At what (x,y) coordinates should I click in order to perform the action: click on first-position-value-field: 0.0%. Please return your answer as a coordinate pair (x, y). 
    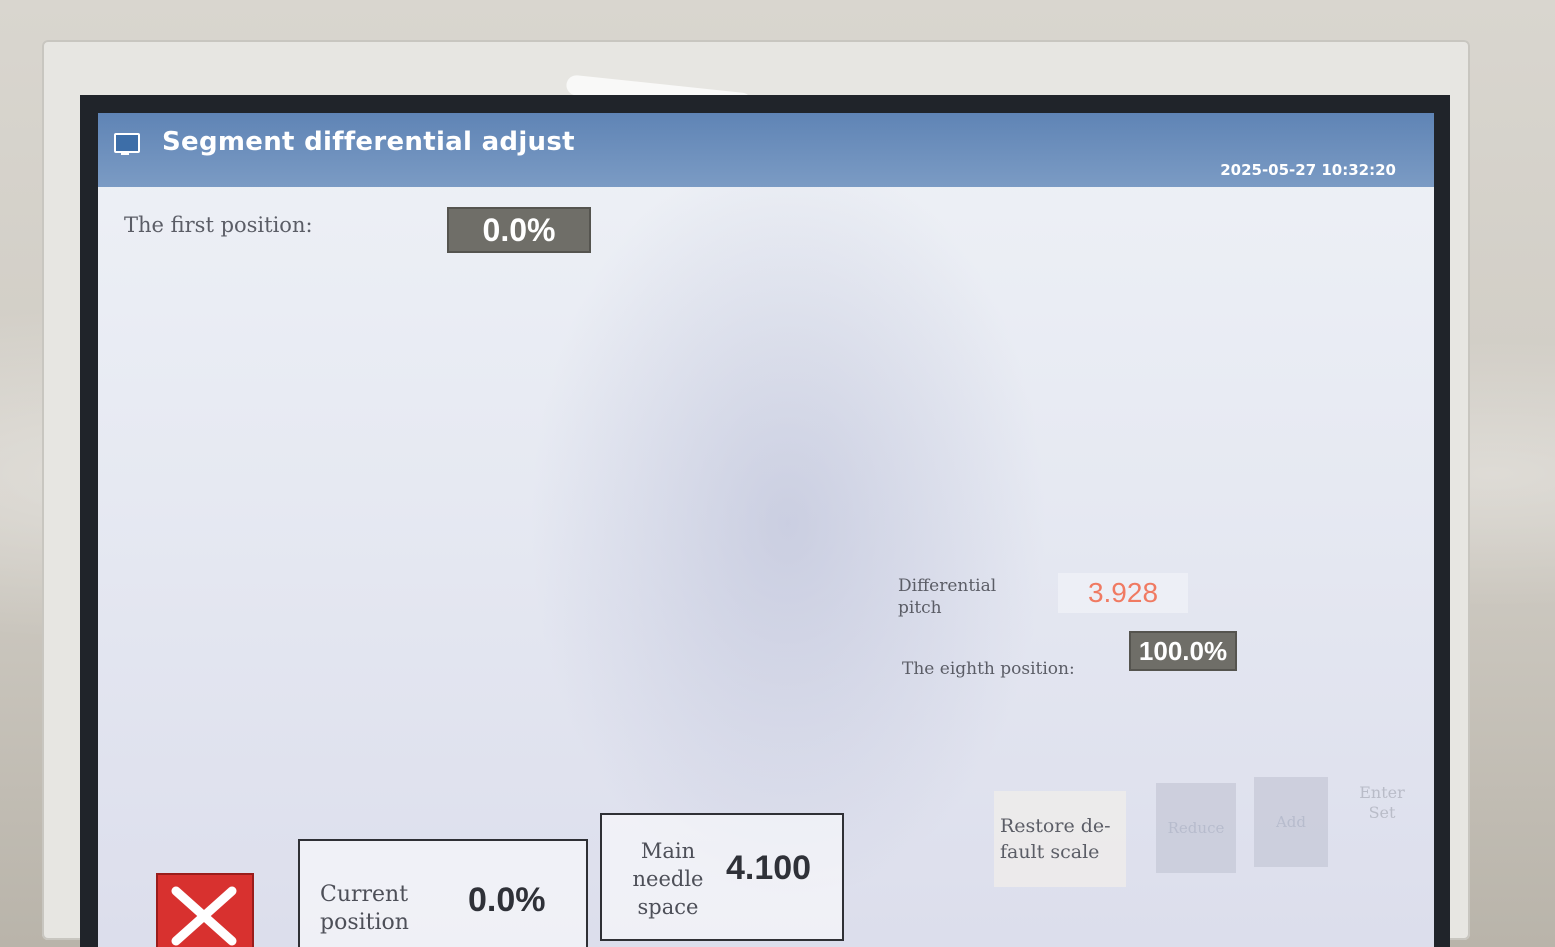
    Looking at the image, I should click on (519, 230).